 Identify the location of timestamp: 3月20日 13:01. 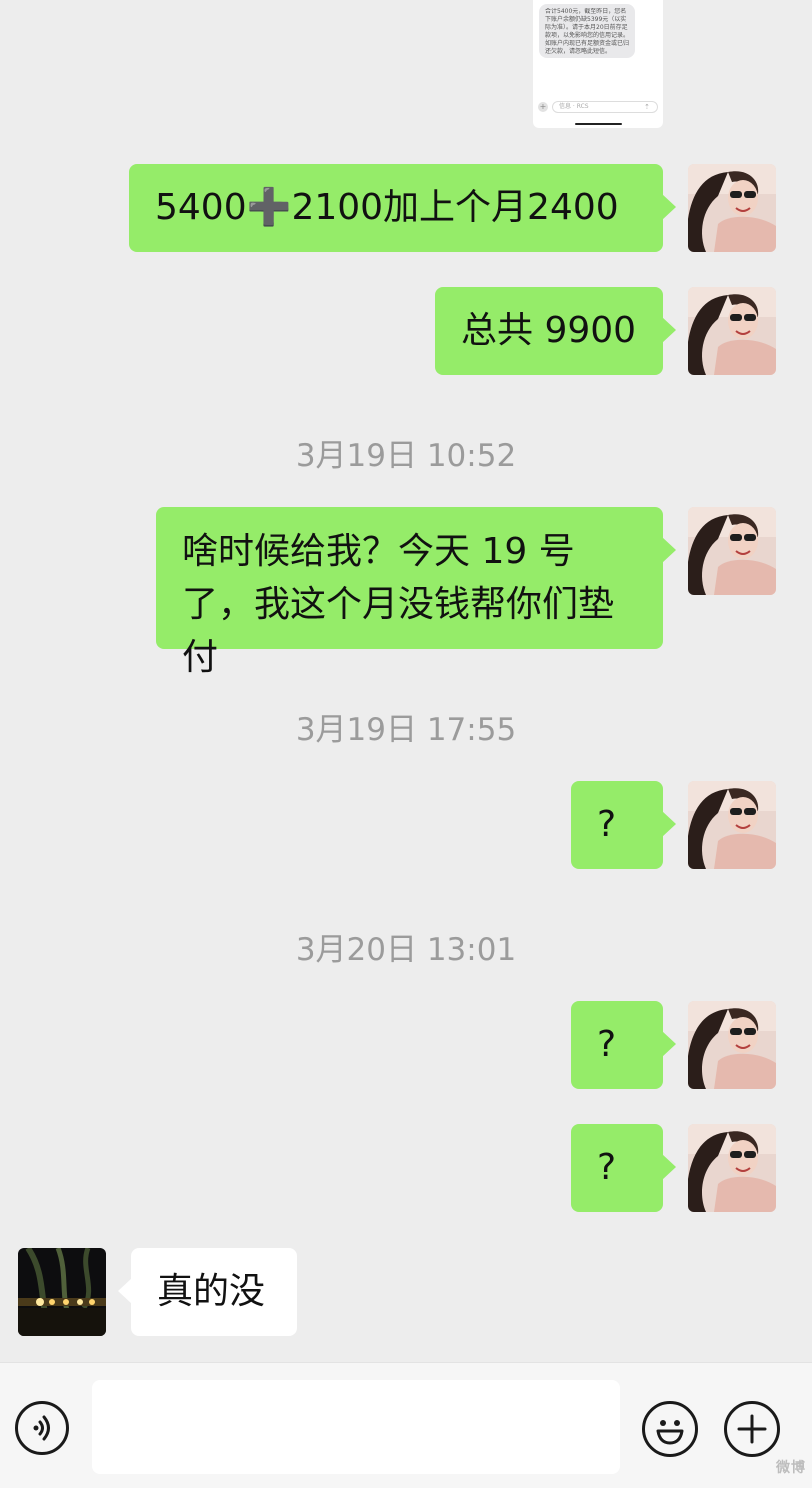
(406, 950).